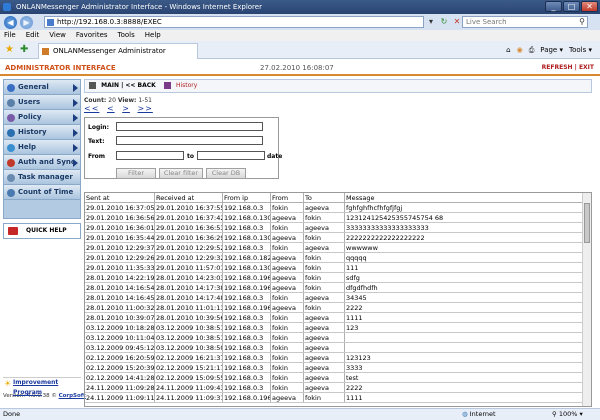  I want to click on minimize-button: _, so click(553, 6).